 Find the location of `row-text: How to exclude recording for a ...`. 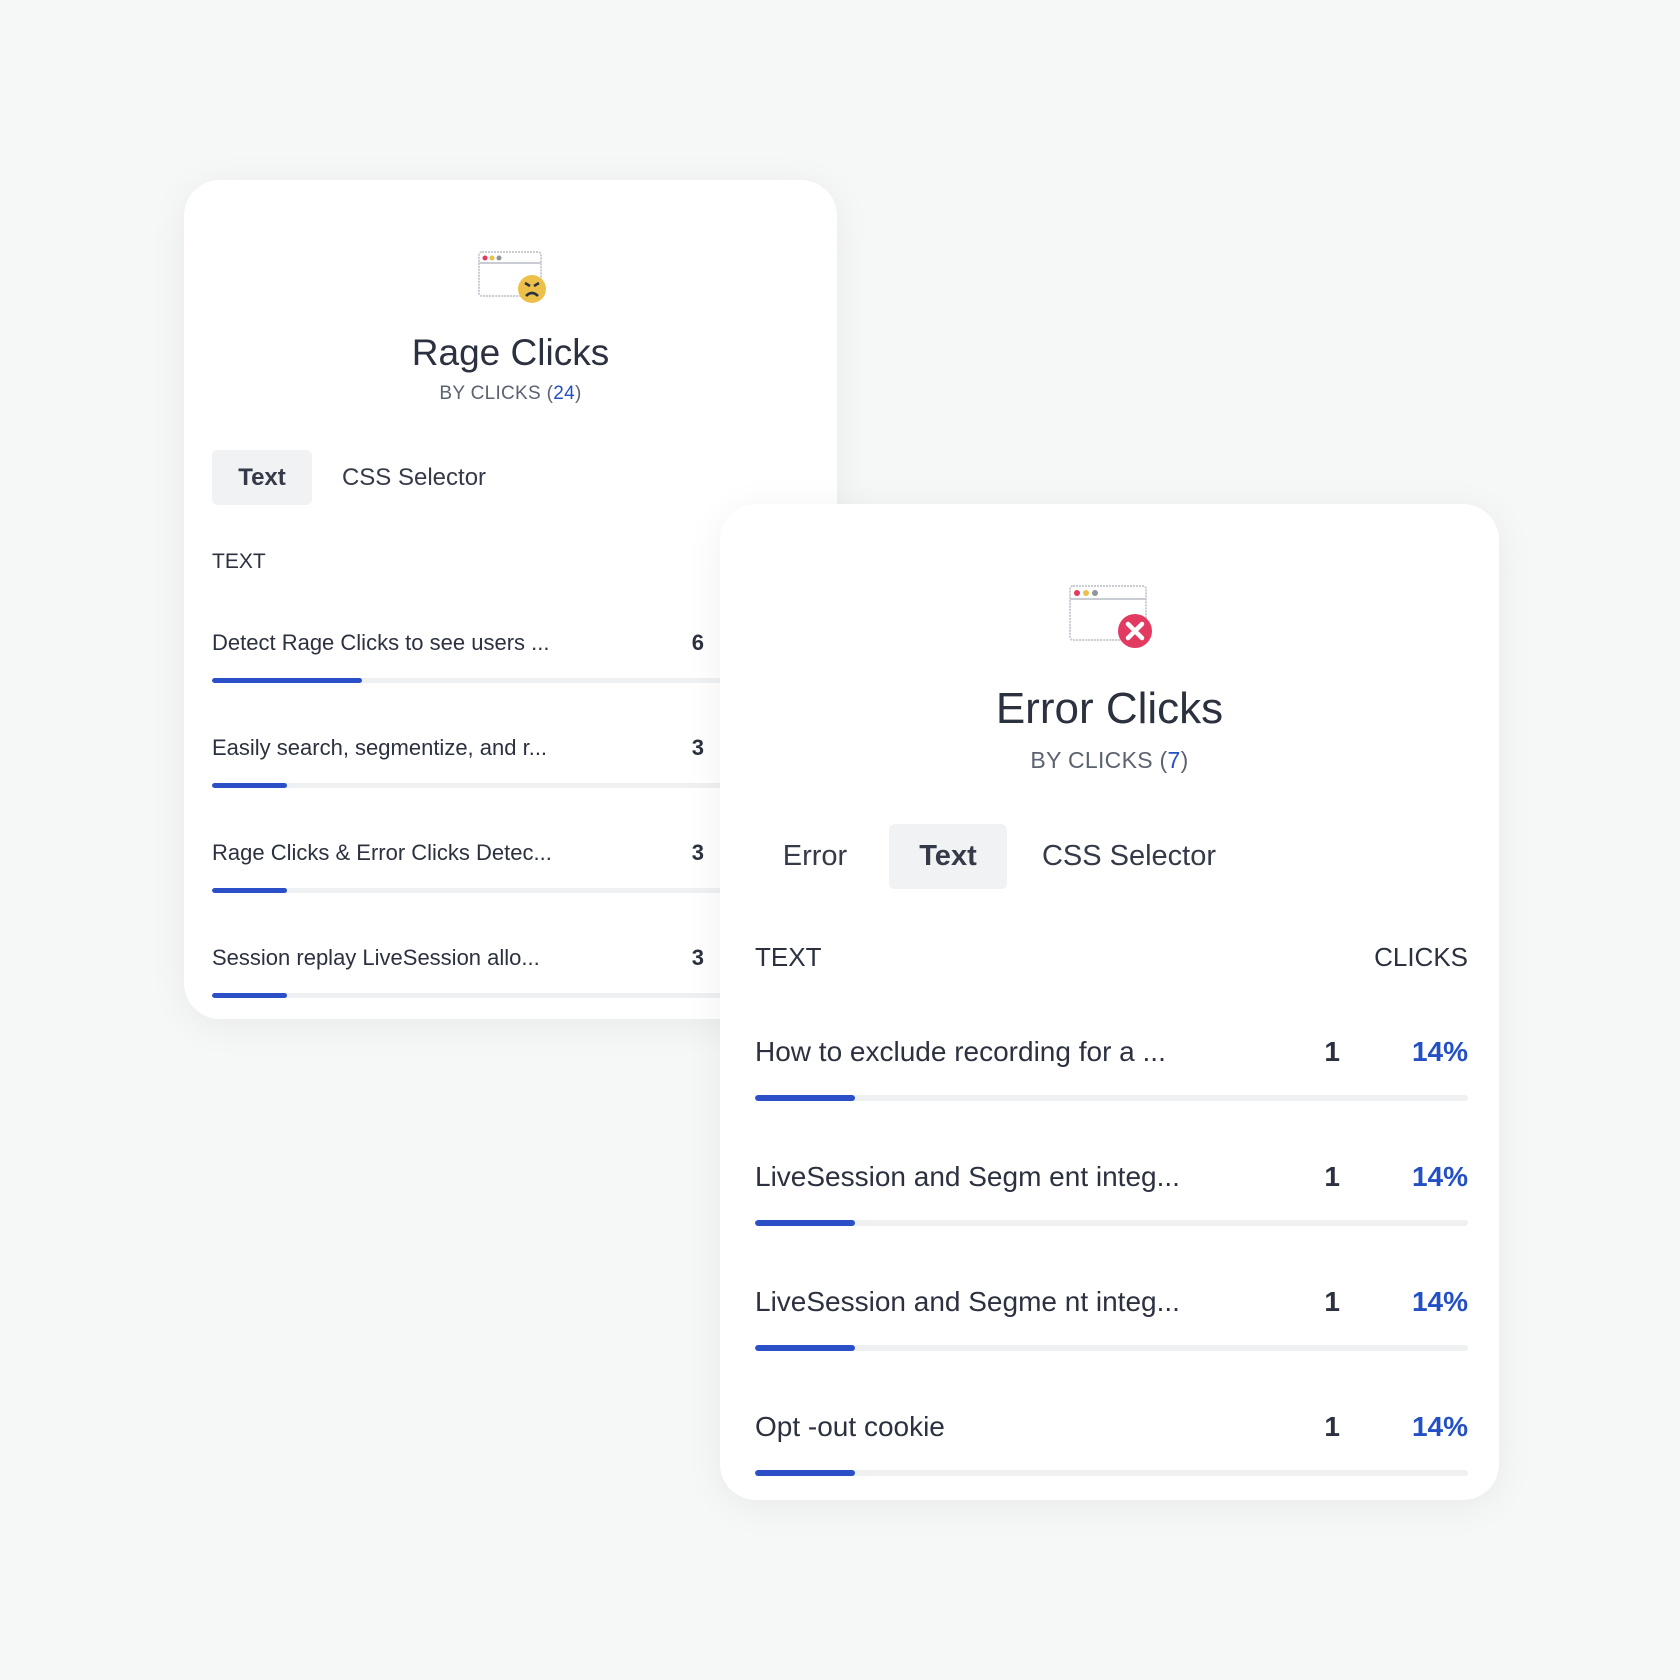

row-text: How to exclude recording for a ... is located at coordinates (960, 1051).